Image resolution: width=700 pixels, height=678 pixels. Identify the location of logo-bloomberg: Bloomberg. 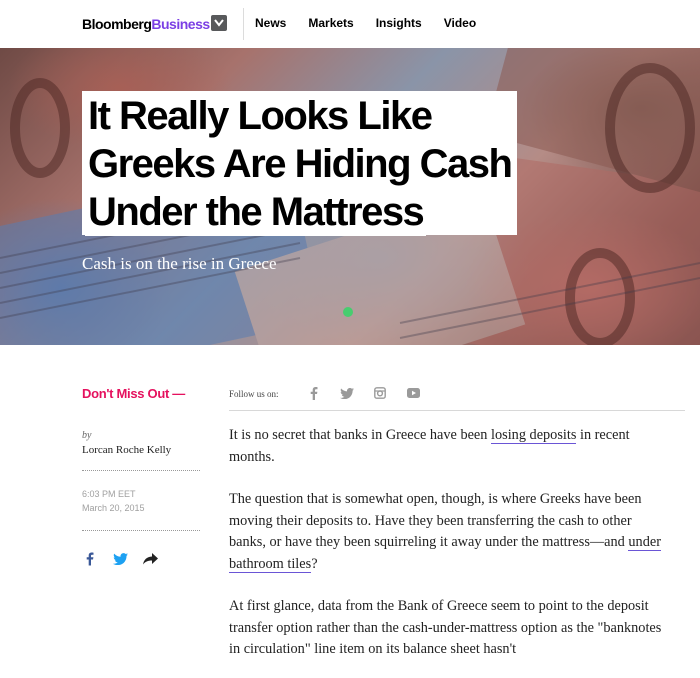
(117, 24).